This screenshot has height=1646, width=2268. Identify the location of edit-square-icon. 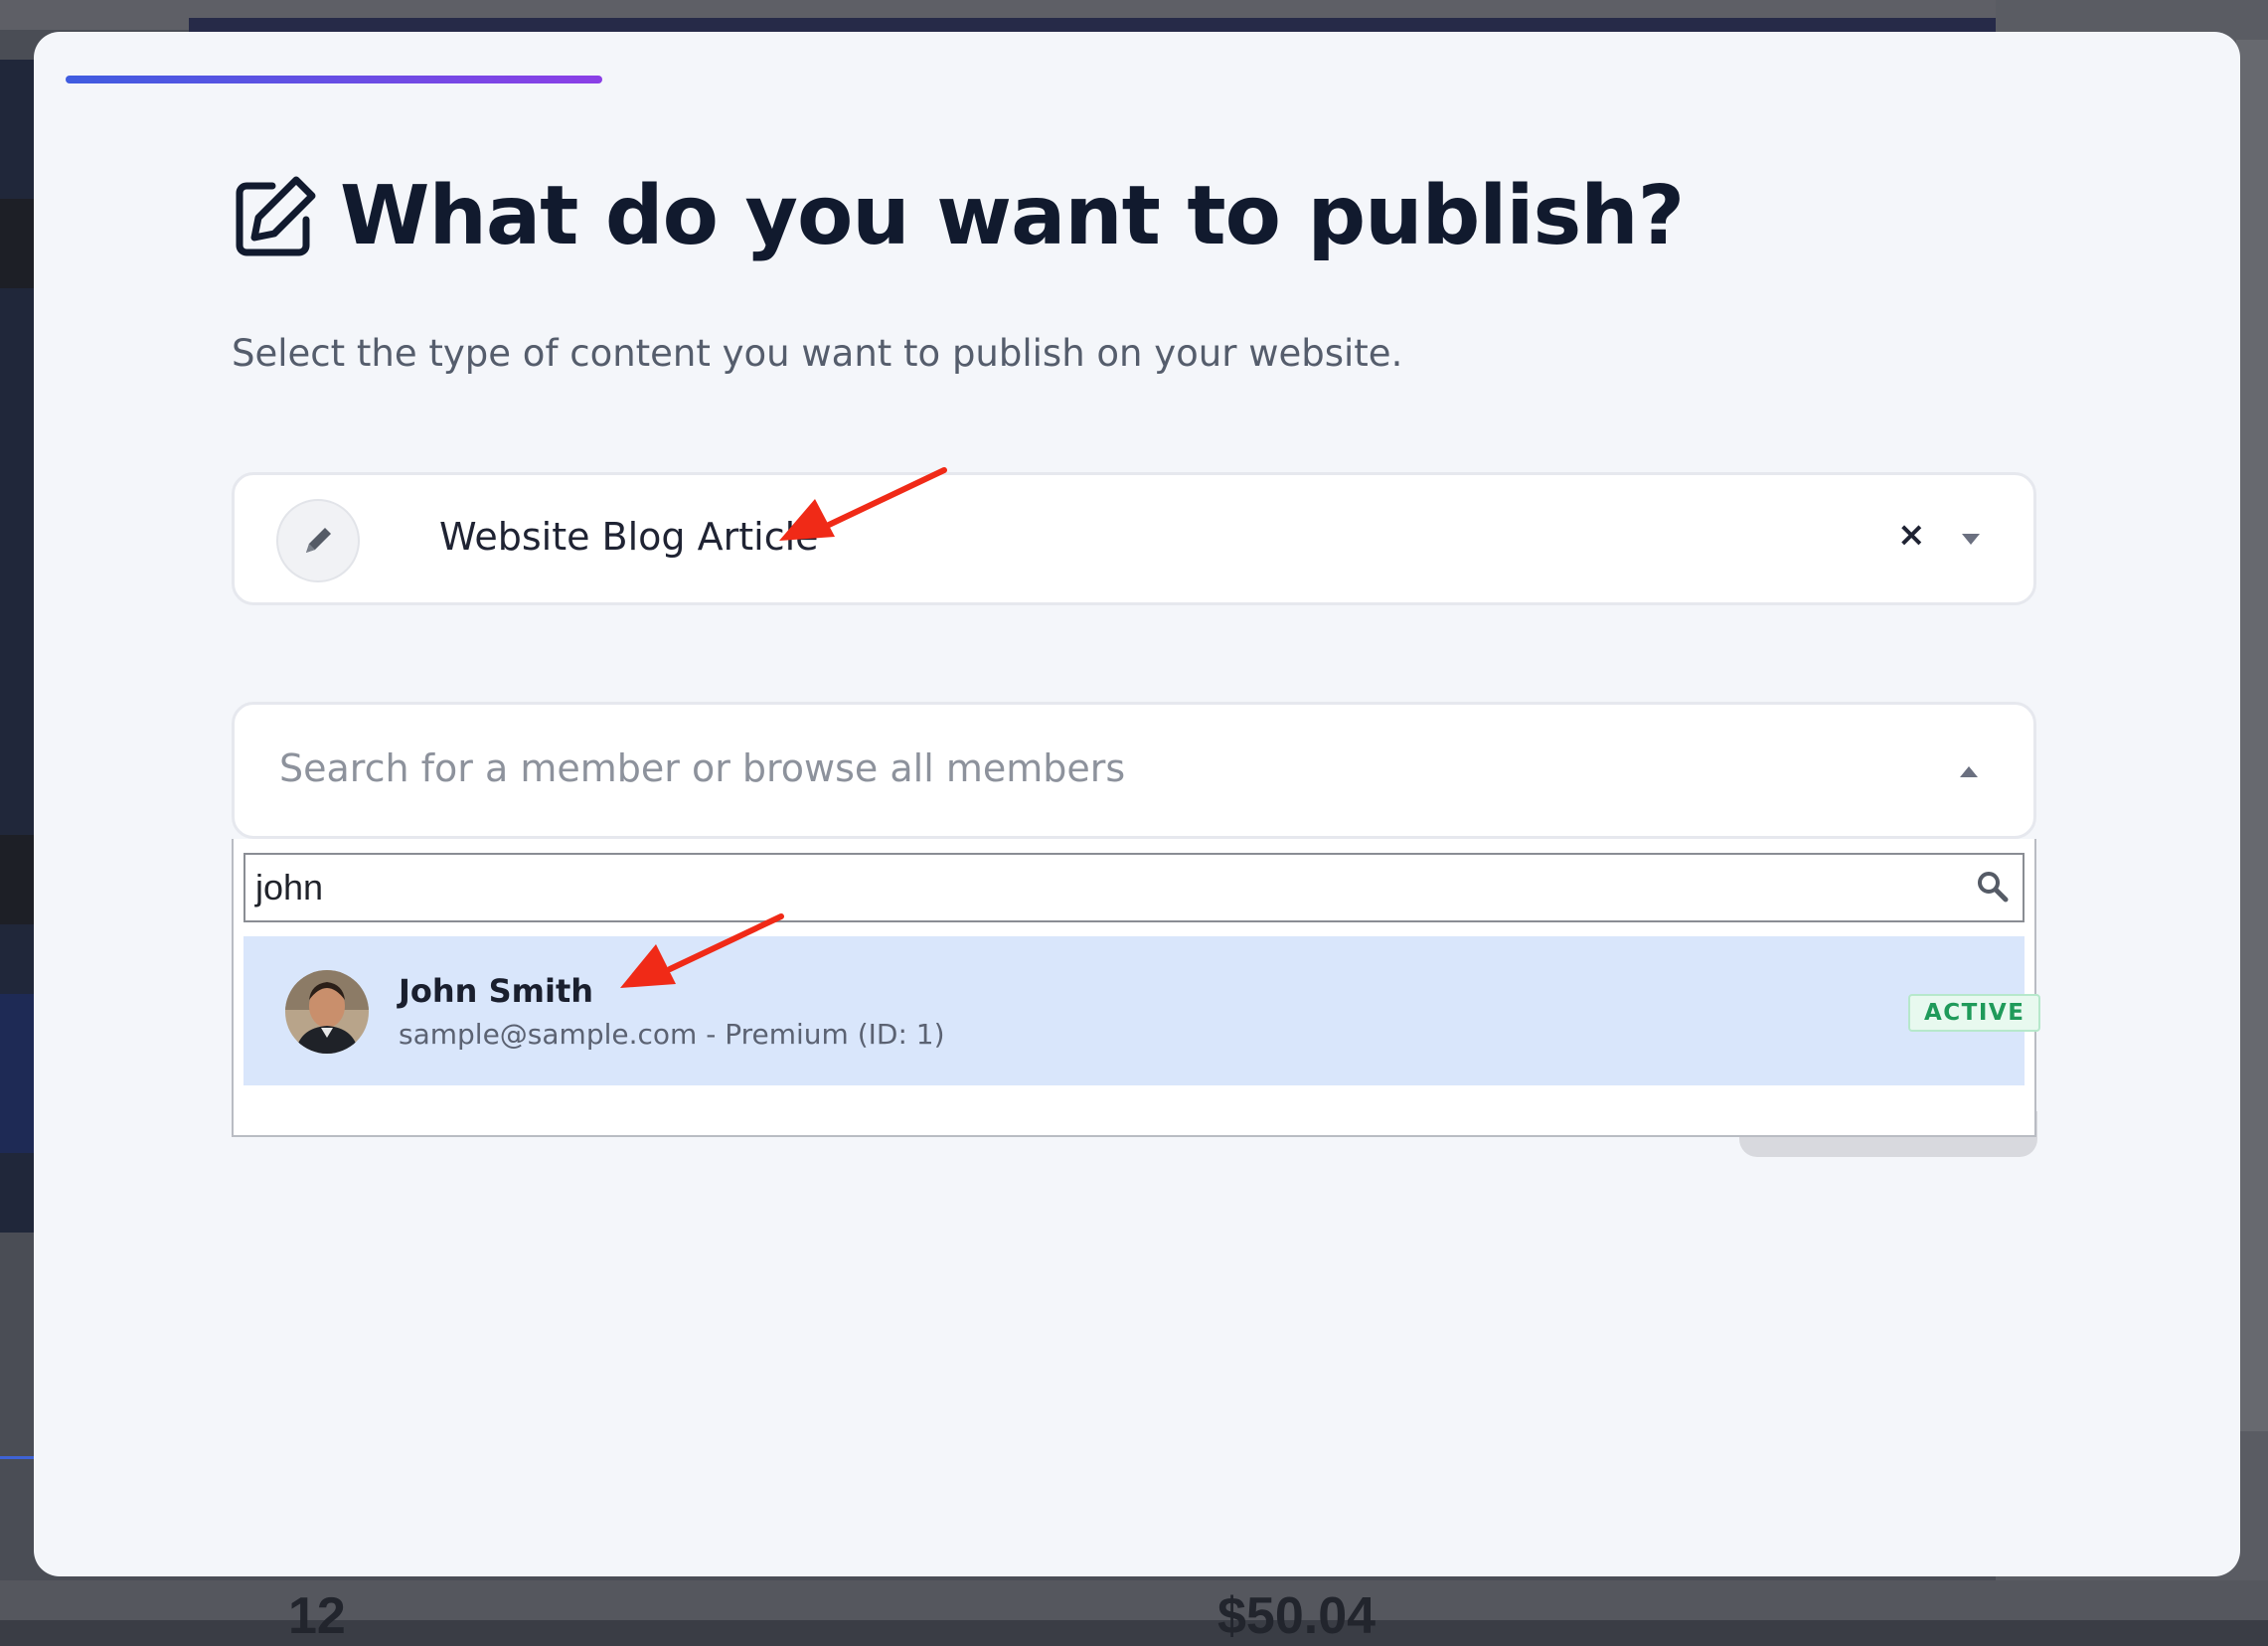
(276, 215).